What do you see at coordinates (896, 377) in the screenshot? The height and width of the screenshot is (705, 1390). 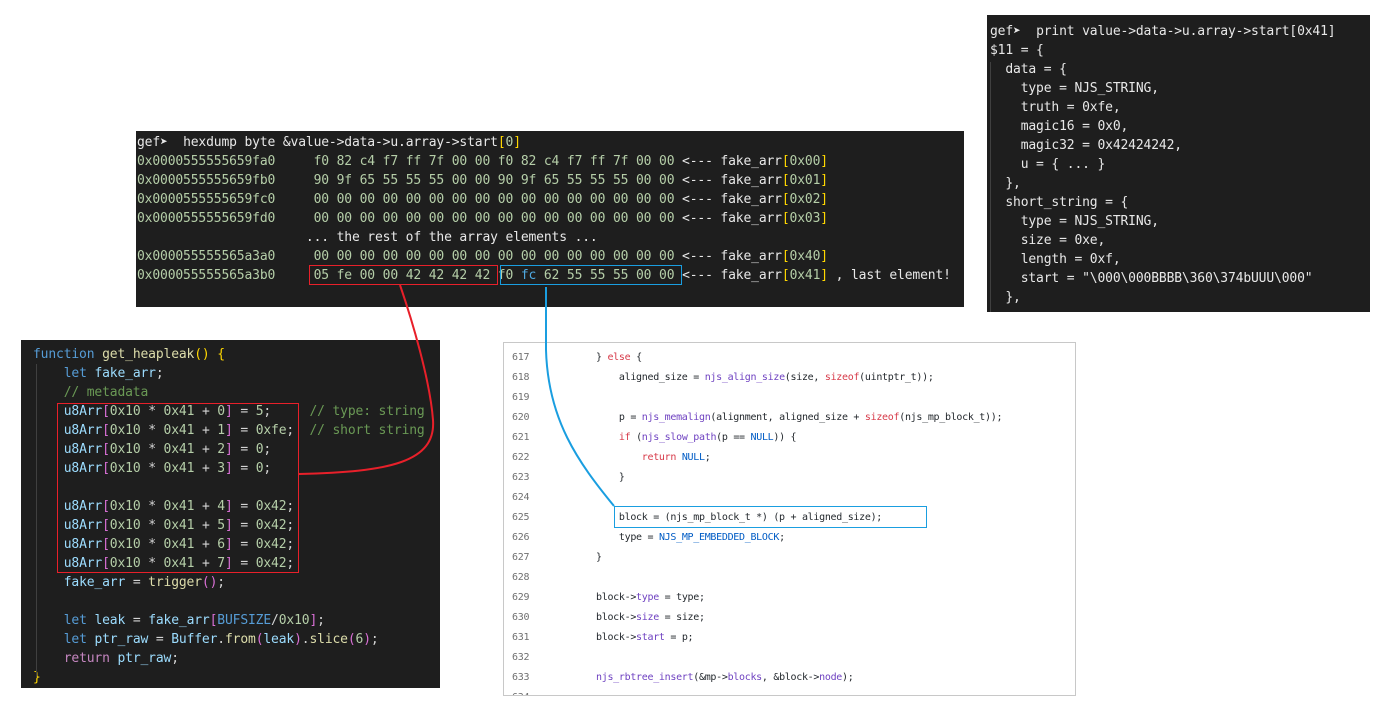 I see `code-token: (uintptr_t));` at bounding box center [896, 377].